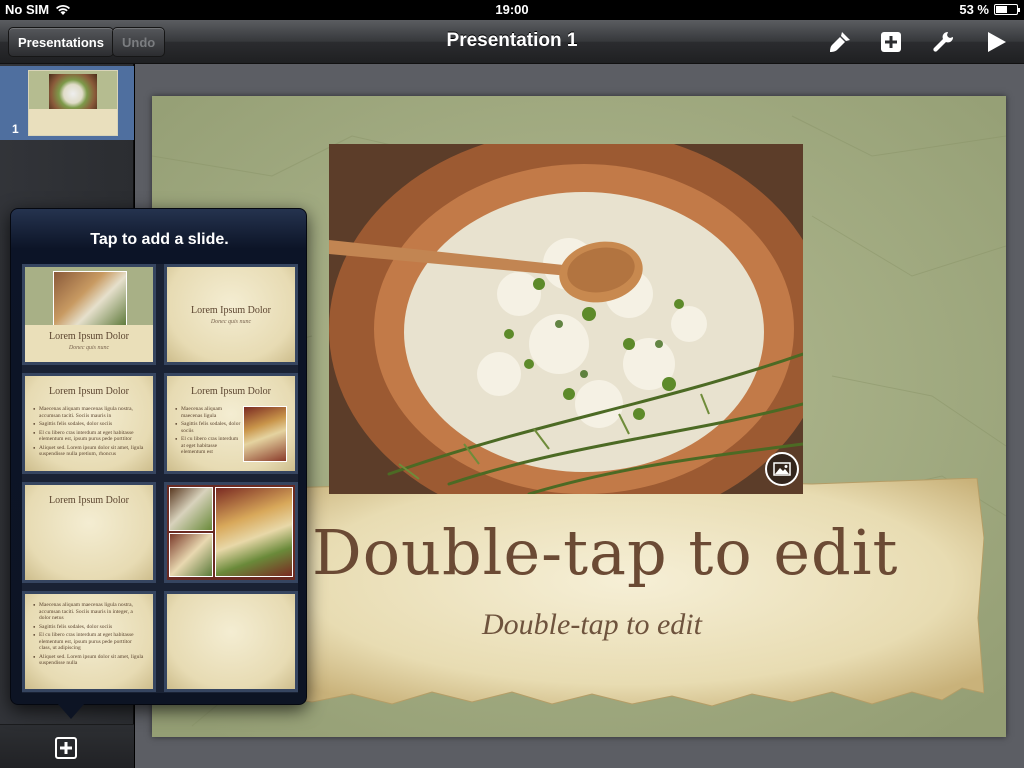 The width and height of the screenshot is (1024, 768). Describe the element at coordinates (73, 122) in the screenshot. I see `thumbnail-paper` at that location.